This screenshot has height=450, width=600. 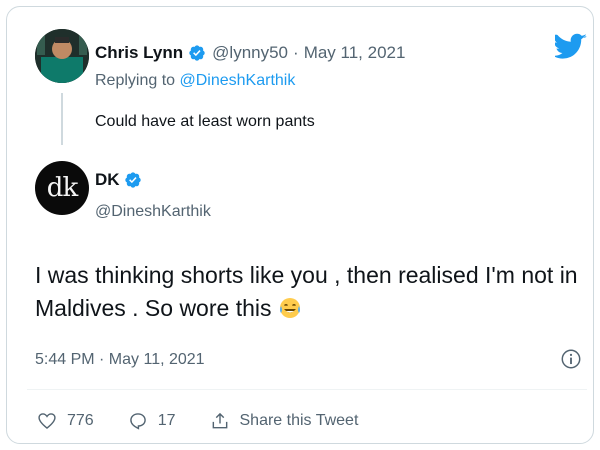 What do you see at coordinates (289, 308) in the screenshot?
I see `tears-of-joy-emoji-icon` at bounding box center [289, 308].